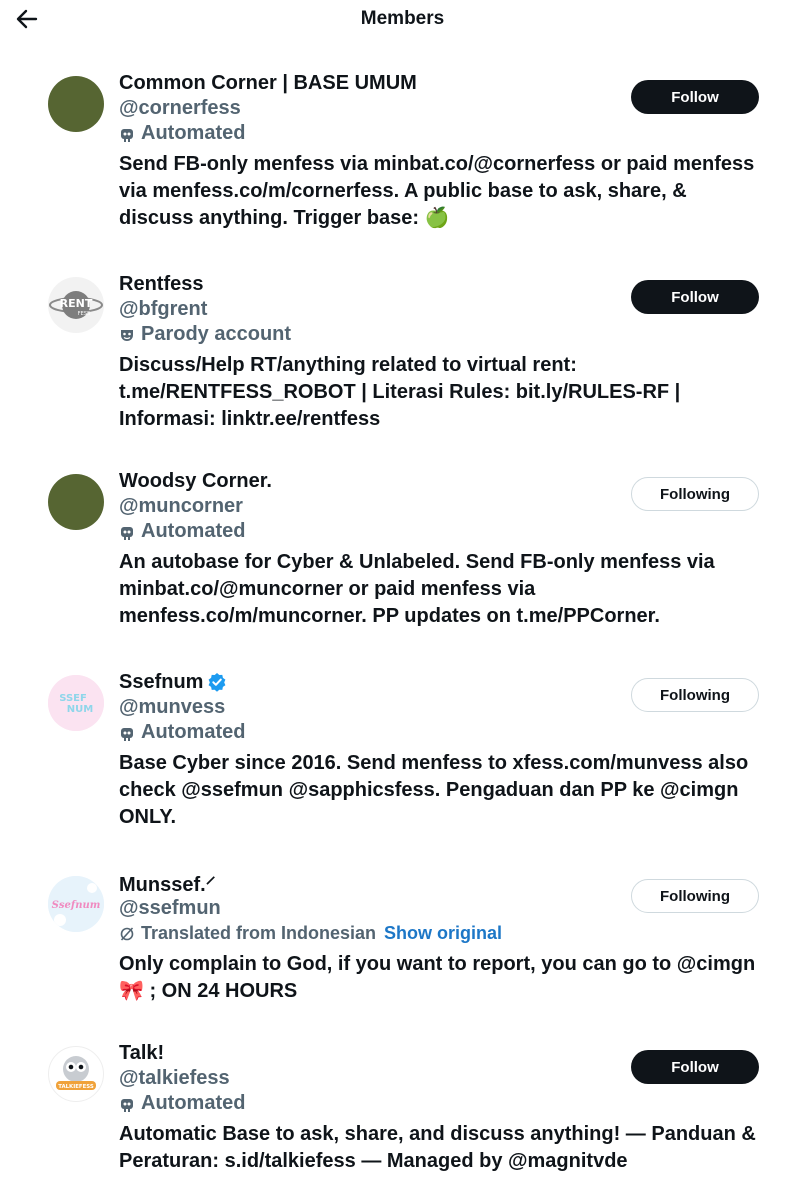 The image size is (805, 1200). What do you see at coordinates (76, 1087) in the screenshot?
I see `svg-text: TALKIEFESS` at bounding box center [76, 1087].